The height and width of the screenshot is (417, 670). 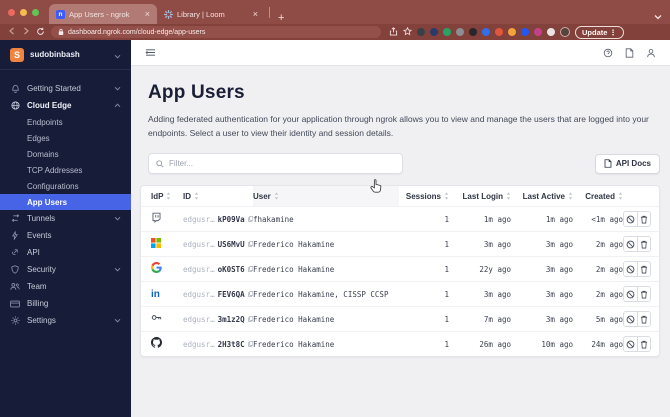 What do you see at coordinates (39, 235) in the screenshot?
I see `sidebar-item-label: Events` at bounding box center [39, 235].